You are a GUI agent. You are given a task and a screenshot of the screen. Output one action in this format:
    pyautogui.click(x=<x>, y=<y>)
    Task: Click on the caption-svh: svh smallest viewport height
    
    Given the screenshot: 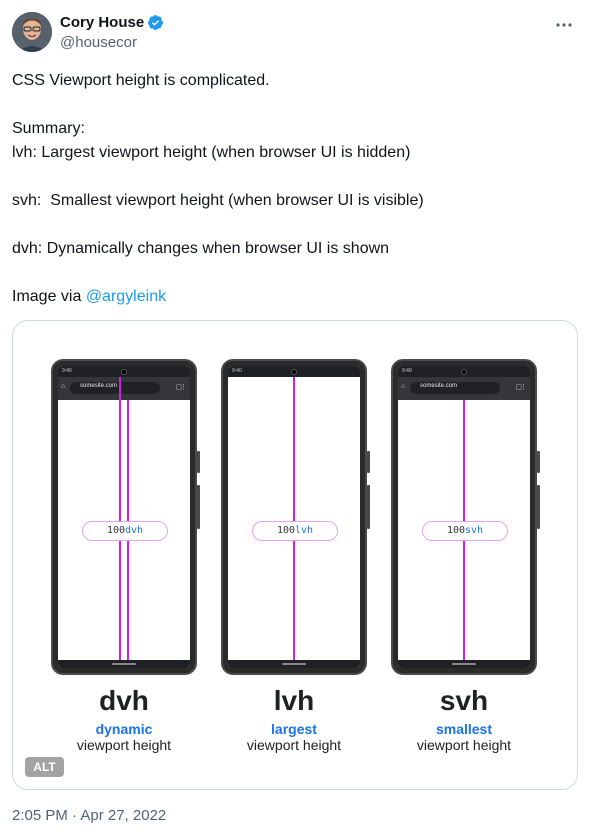 What is the action you would take?
    pyautogui.click(x=464, y=719)
    